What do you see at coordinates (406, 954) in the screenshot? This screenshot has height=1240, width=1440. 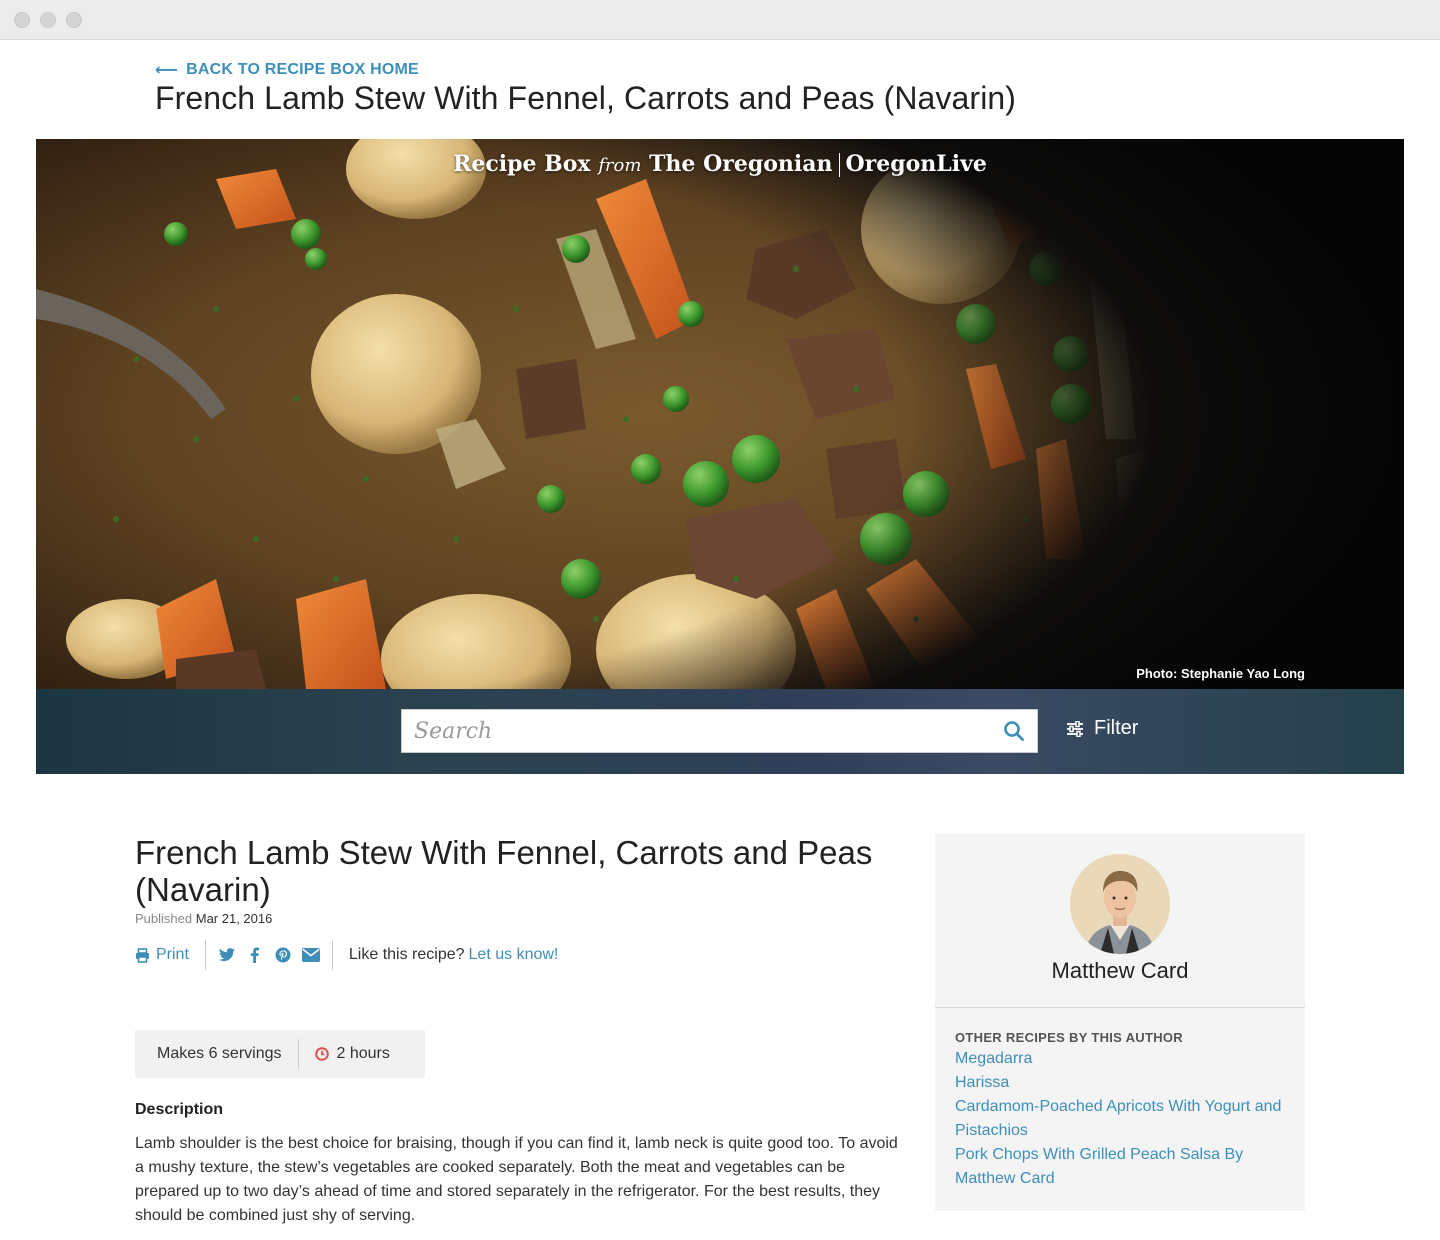 I see `like-prompt: Like this recipe?` at bounding box center [406, 954].